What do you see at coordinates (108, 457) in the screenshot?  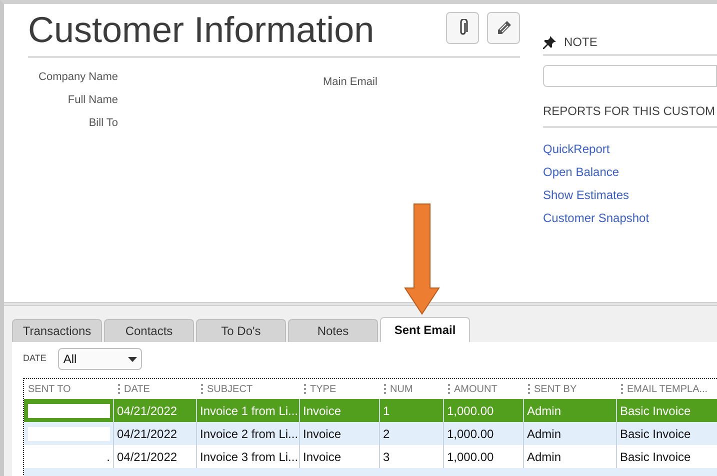 I see `table-cell-text: .` at bounding box center [108, 457].